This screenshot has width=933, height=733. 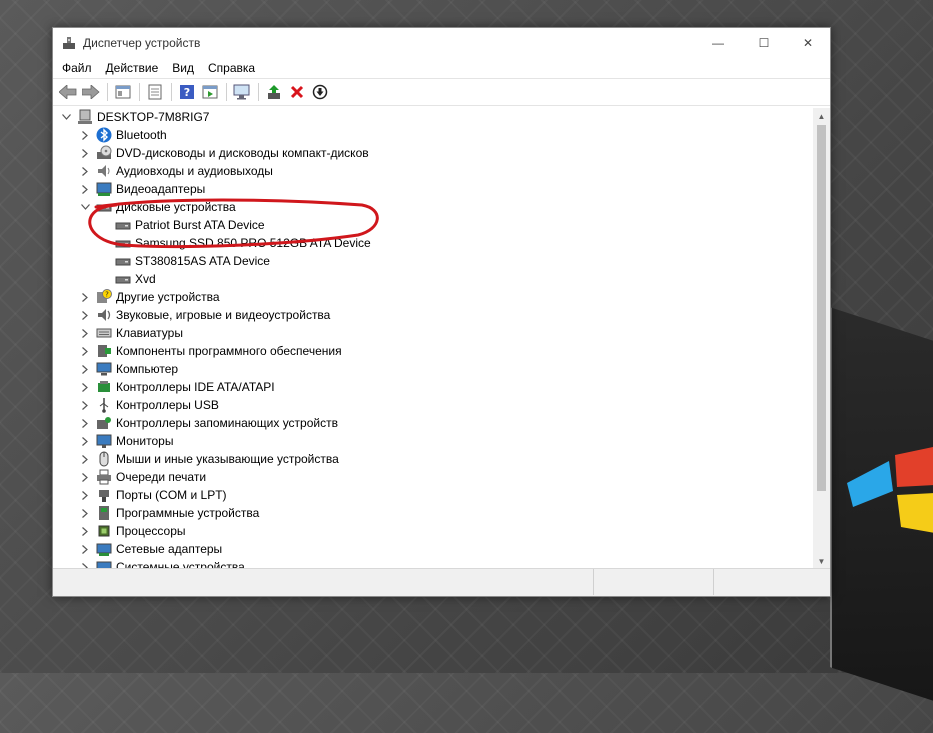 I want to click on scroll-up-button: ▲, so click(x=821, y=116).